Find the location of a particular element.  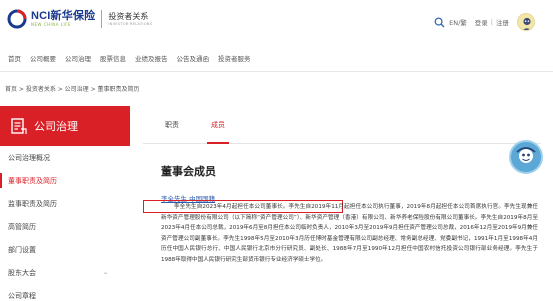

sidebar-item-label: 股东大会 is located at coordinates (22, 272).